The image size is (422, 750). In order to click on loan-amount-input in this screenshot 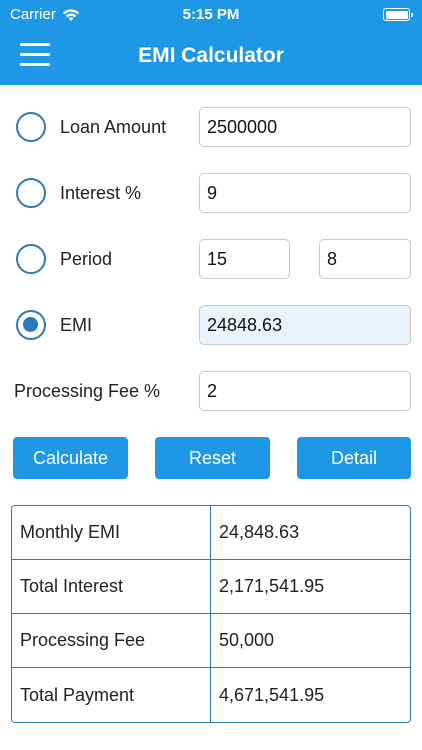, I will do `click(305, 127)`.